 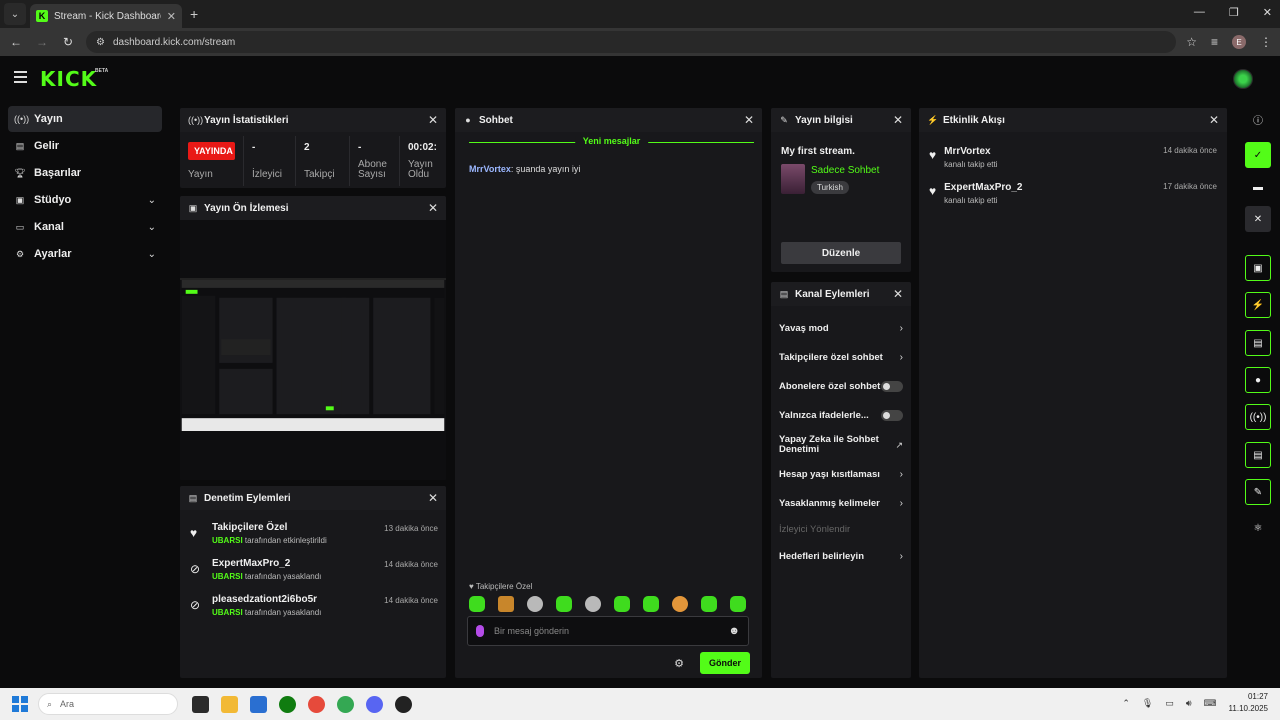 What do you see at coordinates (85, 173) in the screenshot?
I see `sidebar-item-basarilar: 🏆︎ Başarılar` at bounding box center [85, 173].